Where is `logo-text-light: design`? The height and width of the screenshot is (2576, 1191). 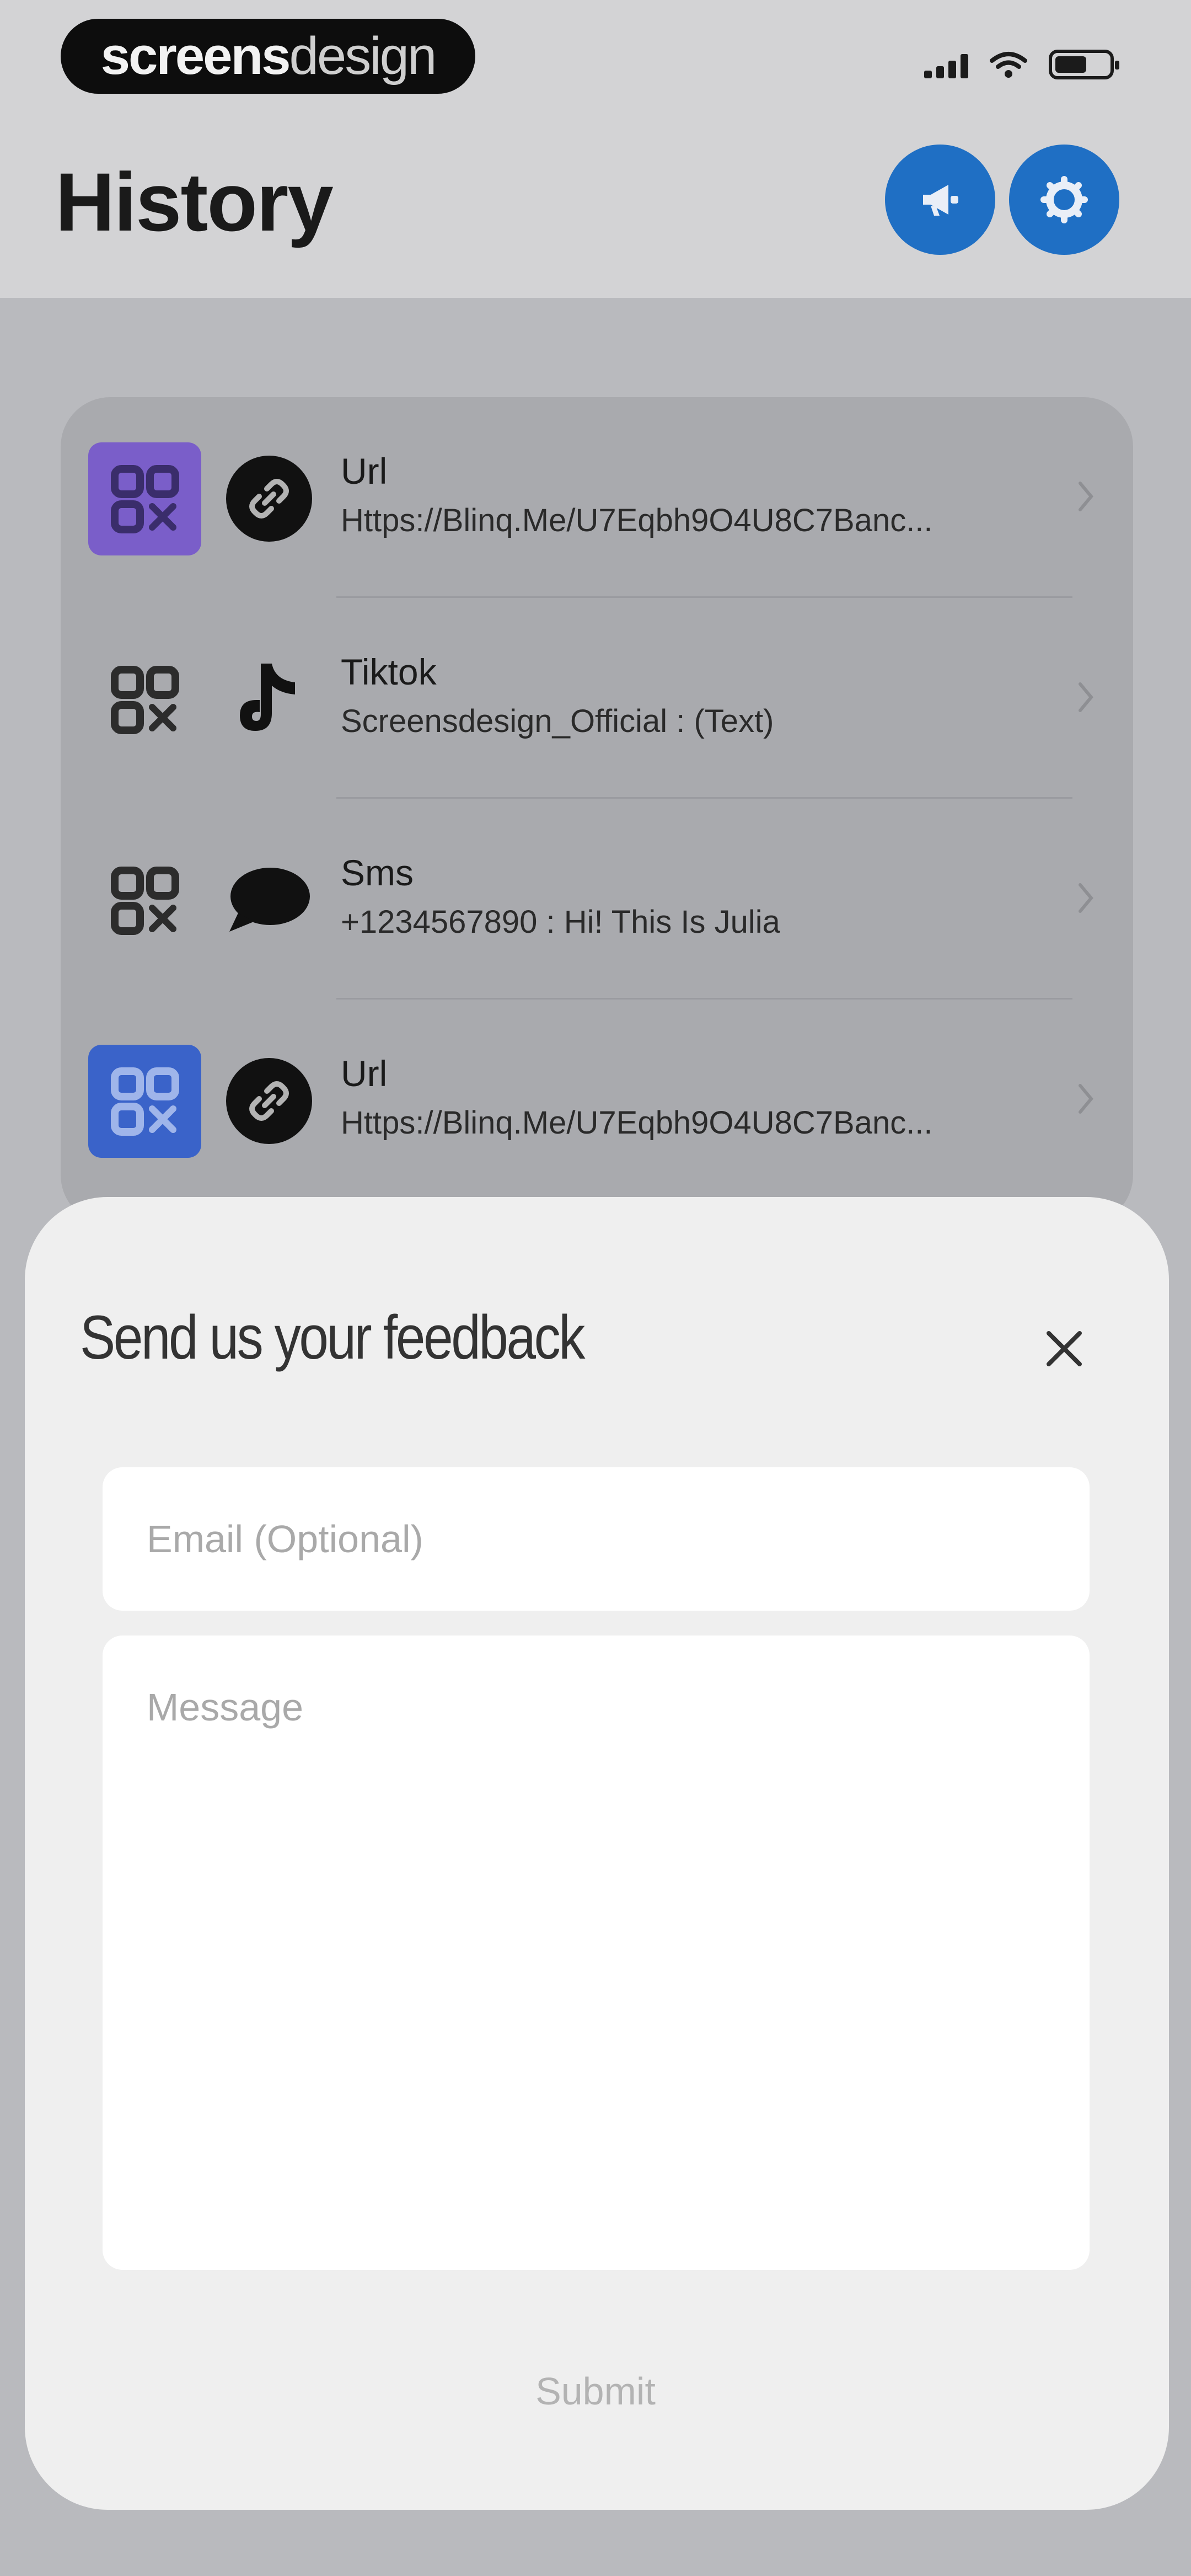
logo-text-light: design is located at coordinates (363, 55).